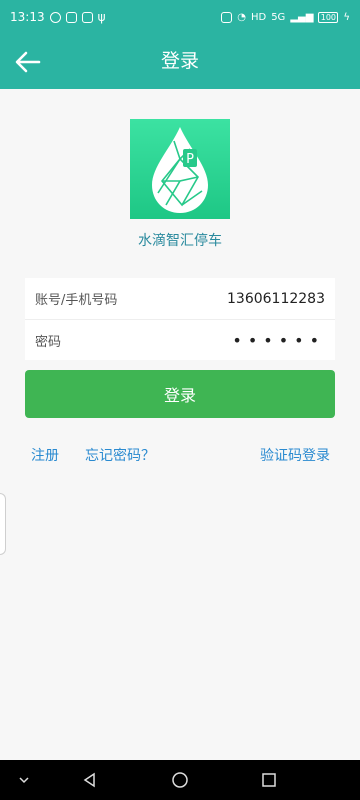 The image size is (360, 800). I want to click on signal-bars-icon: ▂▄▆, so click(302, 17).